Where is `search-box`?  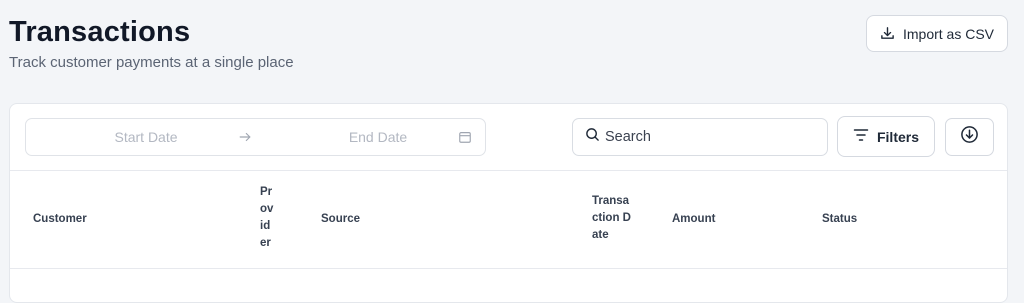 search-box is located at coordinates (700, 137).